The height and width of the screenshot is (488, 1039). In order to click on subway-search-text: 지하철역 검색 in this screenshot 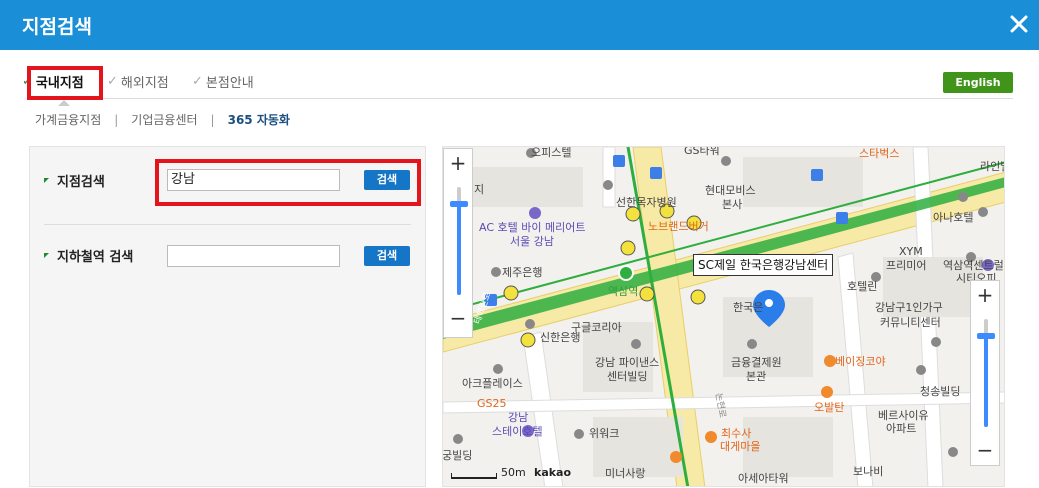, I will do `click(95, 257)`.